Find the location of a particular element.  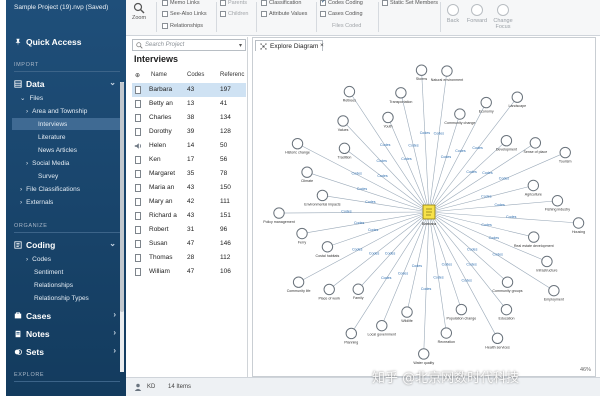

sidebar-item-relationship-types: Relationship Types is located at coordinates (78, 298).